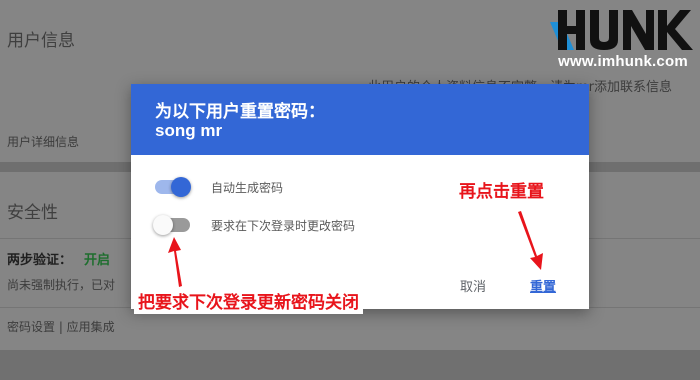  What do you see at coordinates (530, 240) in the screenshot?
I see `arrow-to-reset-icon` at bounding box center [530, 240].